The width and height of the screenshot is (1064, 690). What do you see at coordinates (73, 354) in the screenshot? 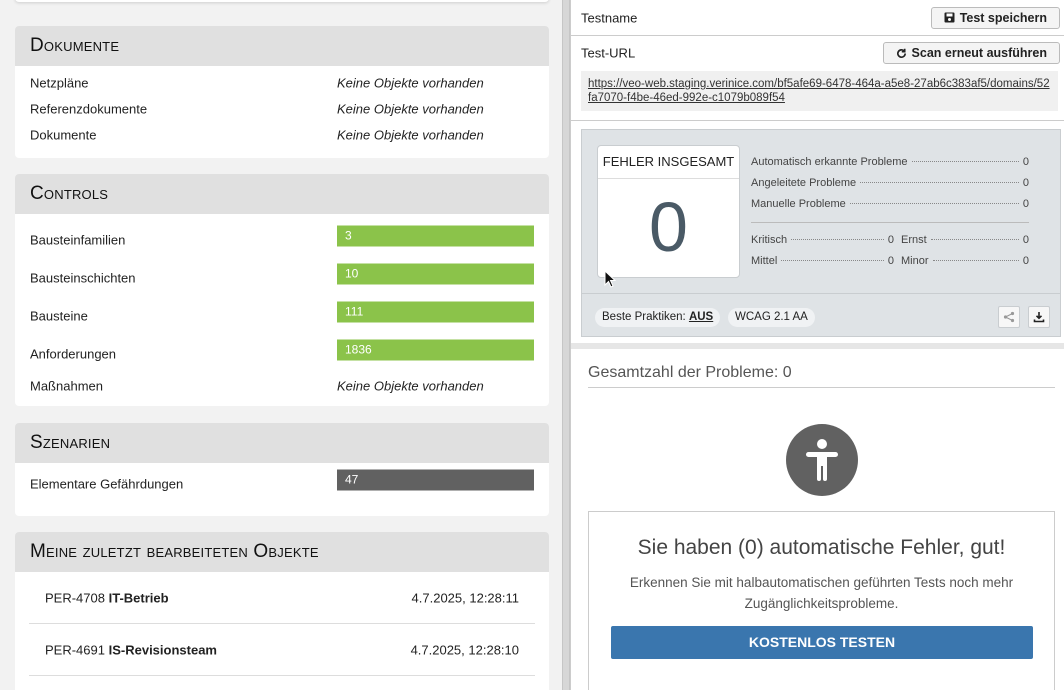
I see `row-label: Anforderungen` at bounding box center [73, 354].